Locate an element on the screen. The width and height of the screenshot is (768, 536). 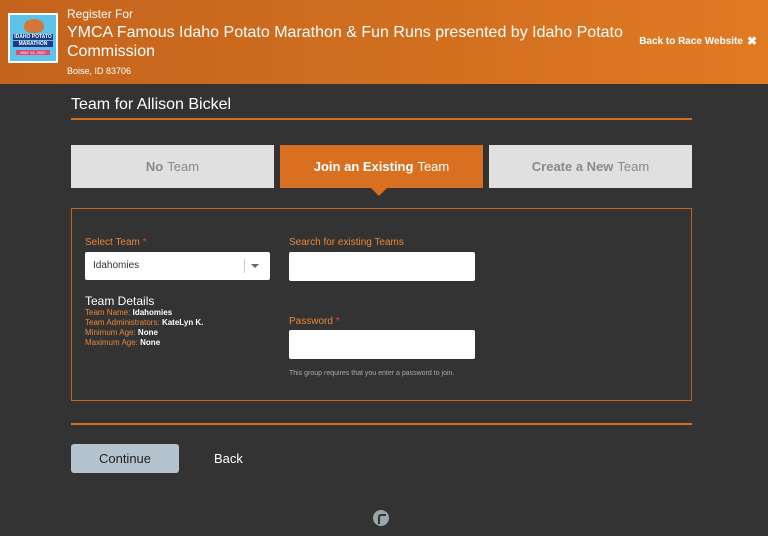
dropdown-separator is located at coordinates (244, 266).